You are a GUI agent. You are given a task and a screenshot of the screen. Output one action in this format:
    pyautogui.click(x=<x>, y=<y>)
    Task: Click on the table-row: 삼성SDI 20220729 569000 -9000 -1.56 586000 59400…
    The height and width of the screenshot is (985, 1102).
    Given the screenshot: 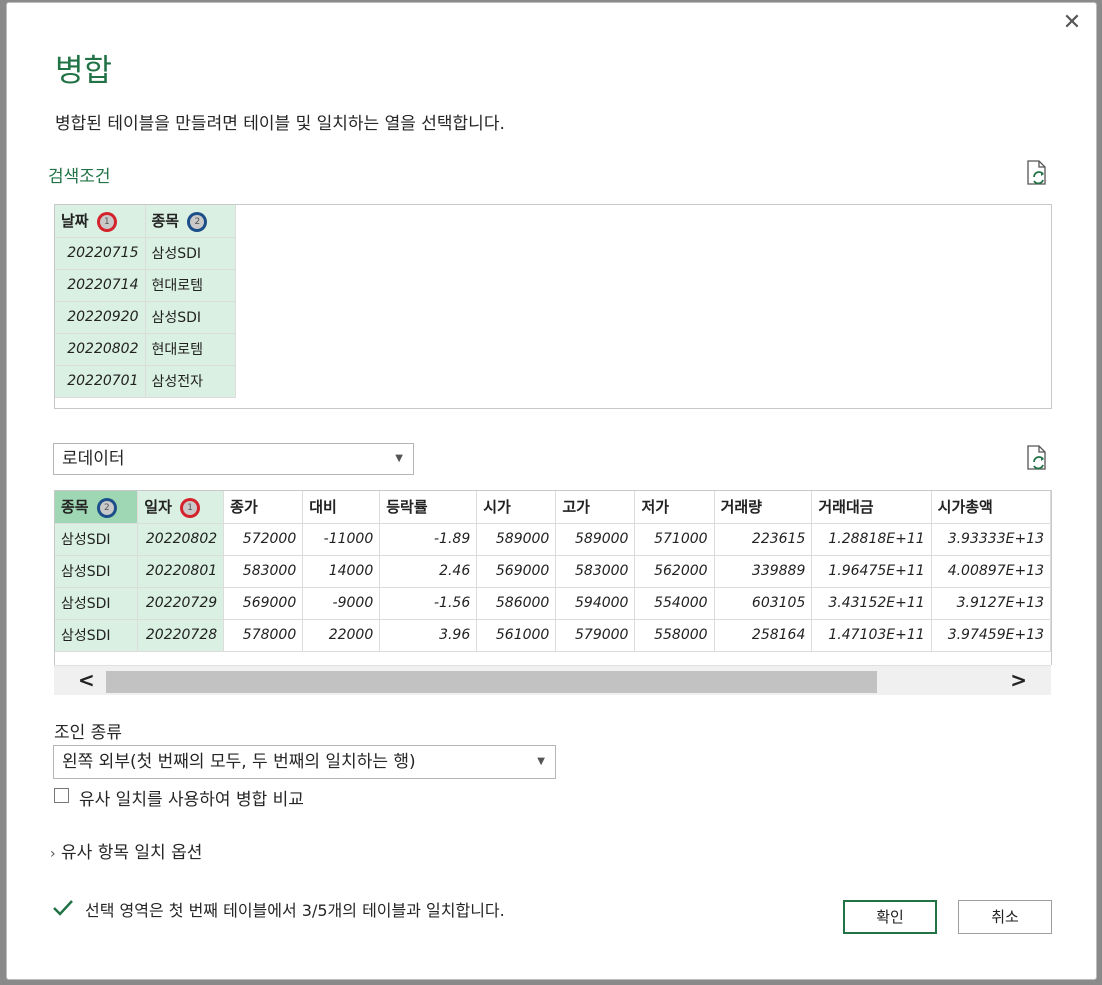 What is the action you would take?
    pyautogui.click(x=553, y=603)
    